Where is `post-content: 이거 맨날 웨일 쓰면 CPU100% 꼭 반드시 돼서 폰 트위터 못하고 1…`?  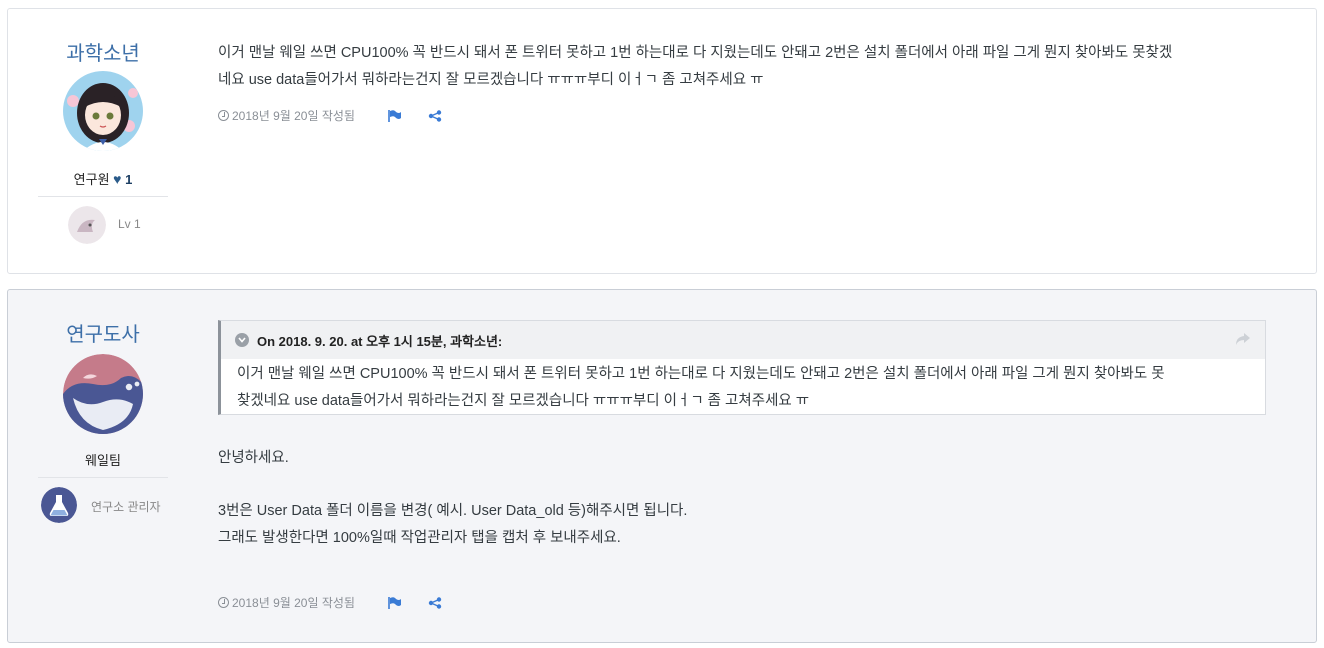 post-content: 이거 맨날 웨일 쓰면 CPU100% 꼭 반드시 돼서 폰 트위터 못하고 1… is located at coordinates (742, 67).